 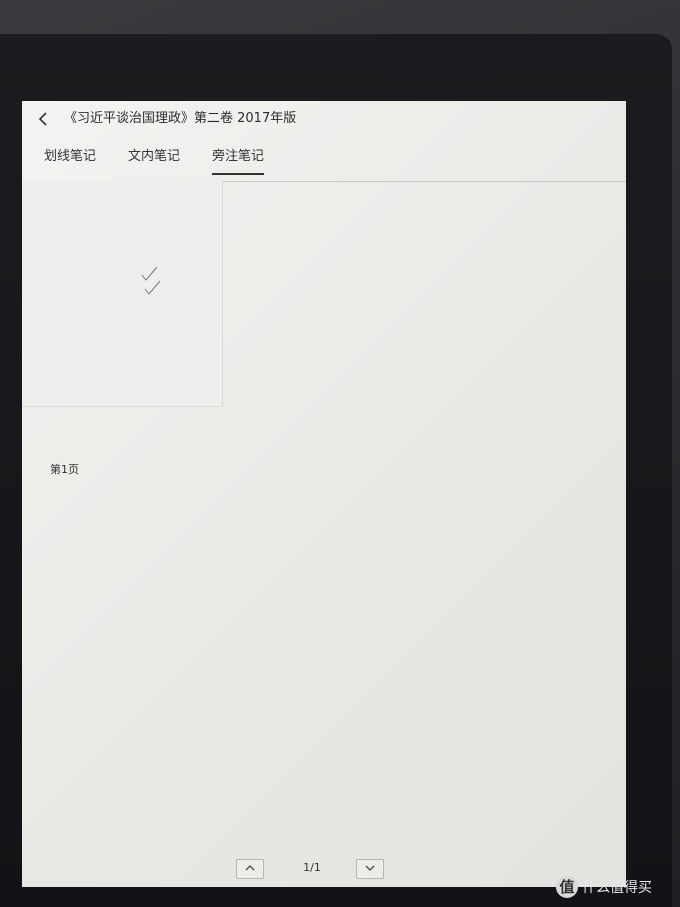 I want to click on tab-inline-notes: 文内笔记, so click(x=154, y=159).